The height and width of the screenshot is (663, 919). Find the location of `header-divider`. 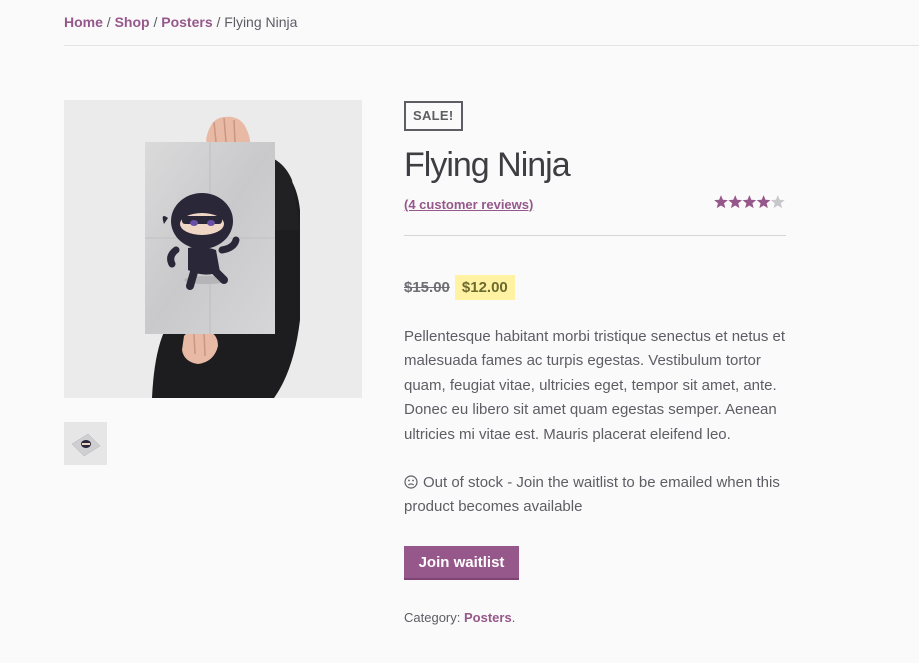

header-divider is located at coordinates (491, 45).